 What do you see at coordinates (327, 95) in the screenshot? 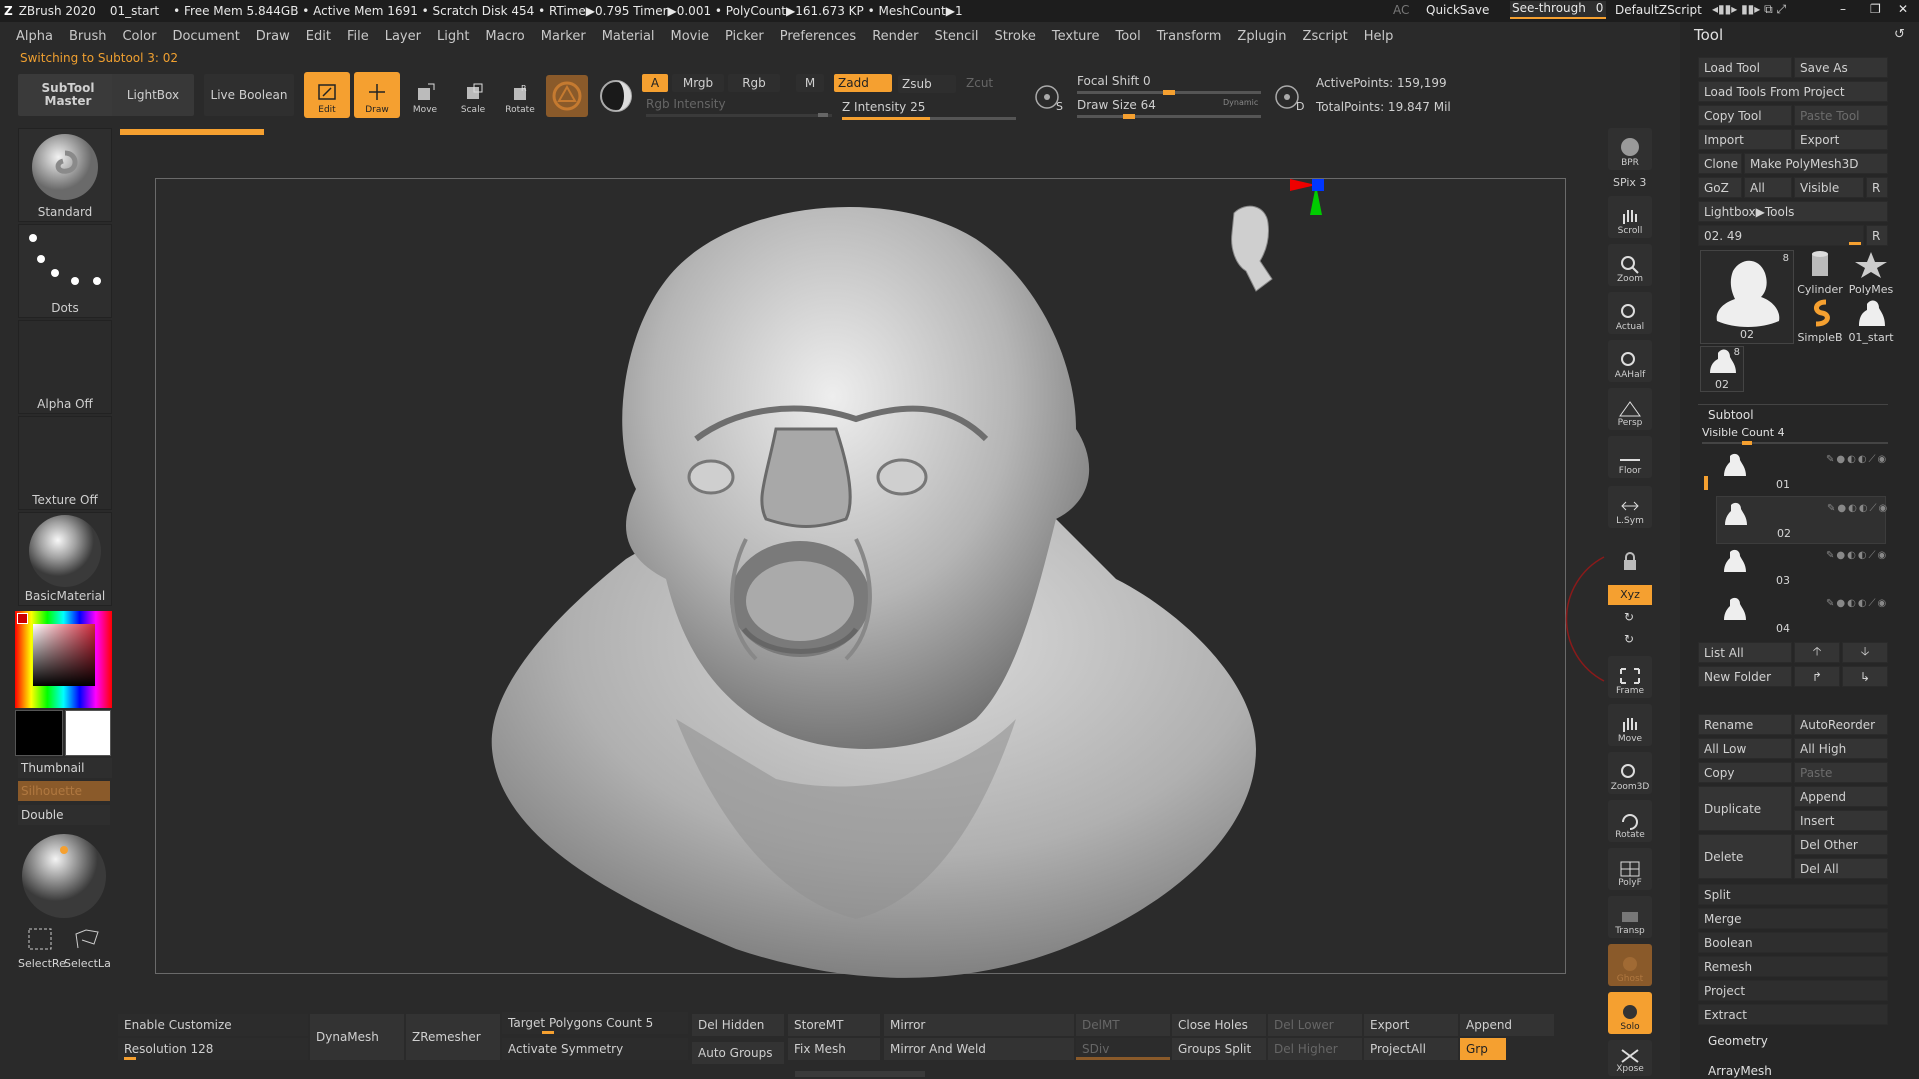
I see `edit-mode-button: Edit` at bounding box center [327, 95].